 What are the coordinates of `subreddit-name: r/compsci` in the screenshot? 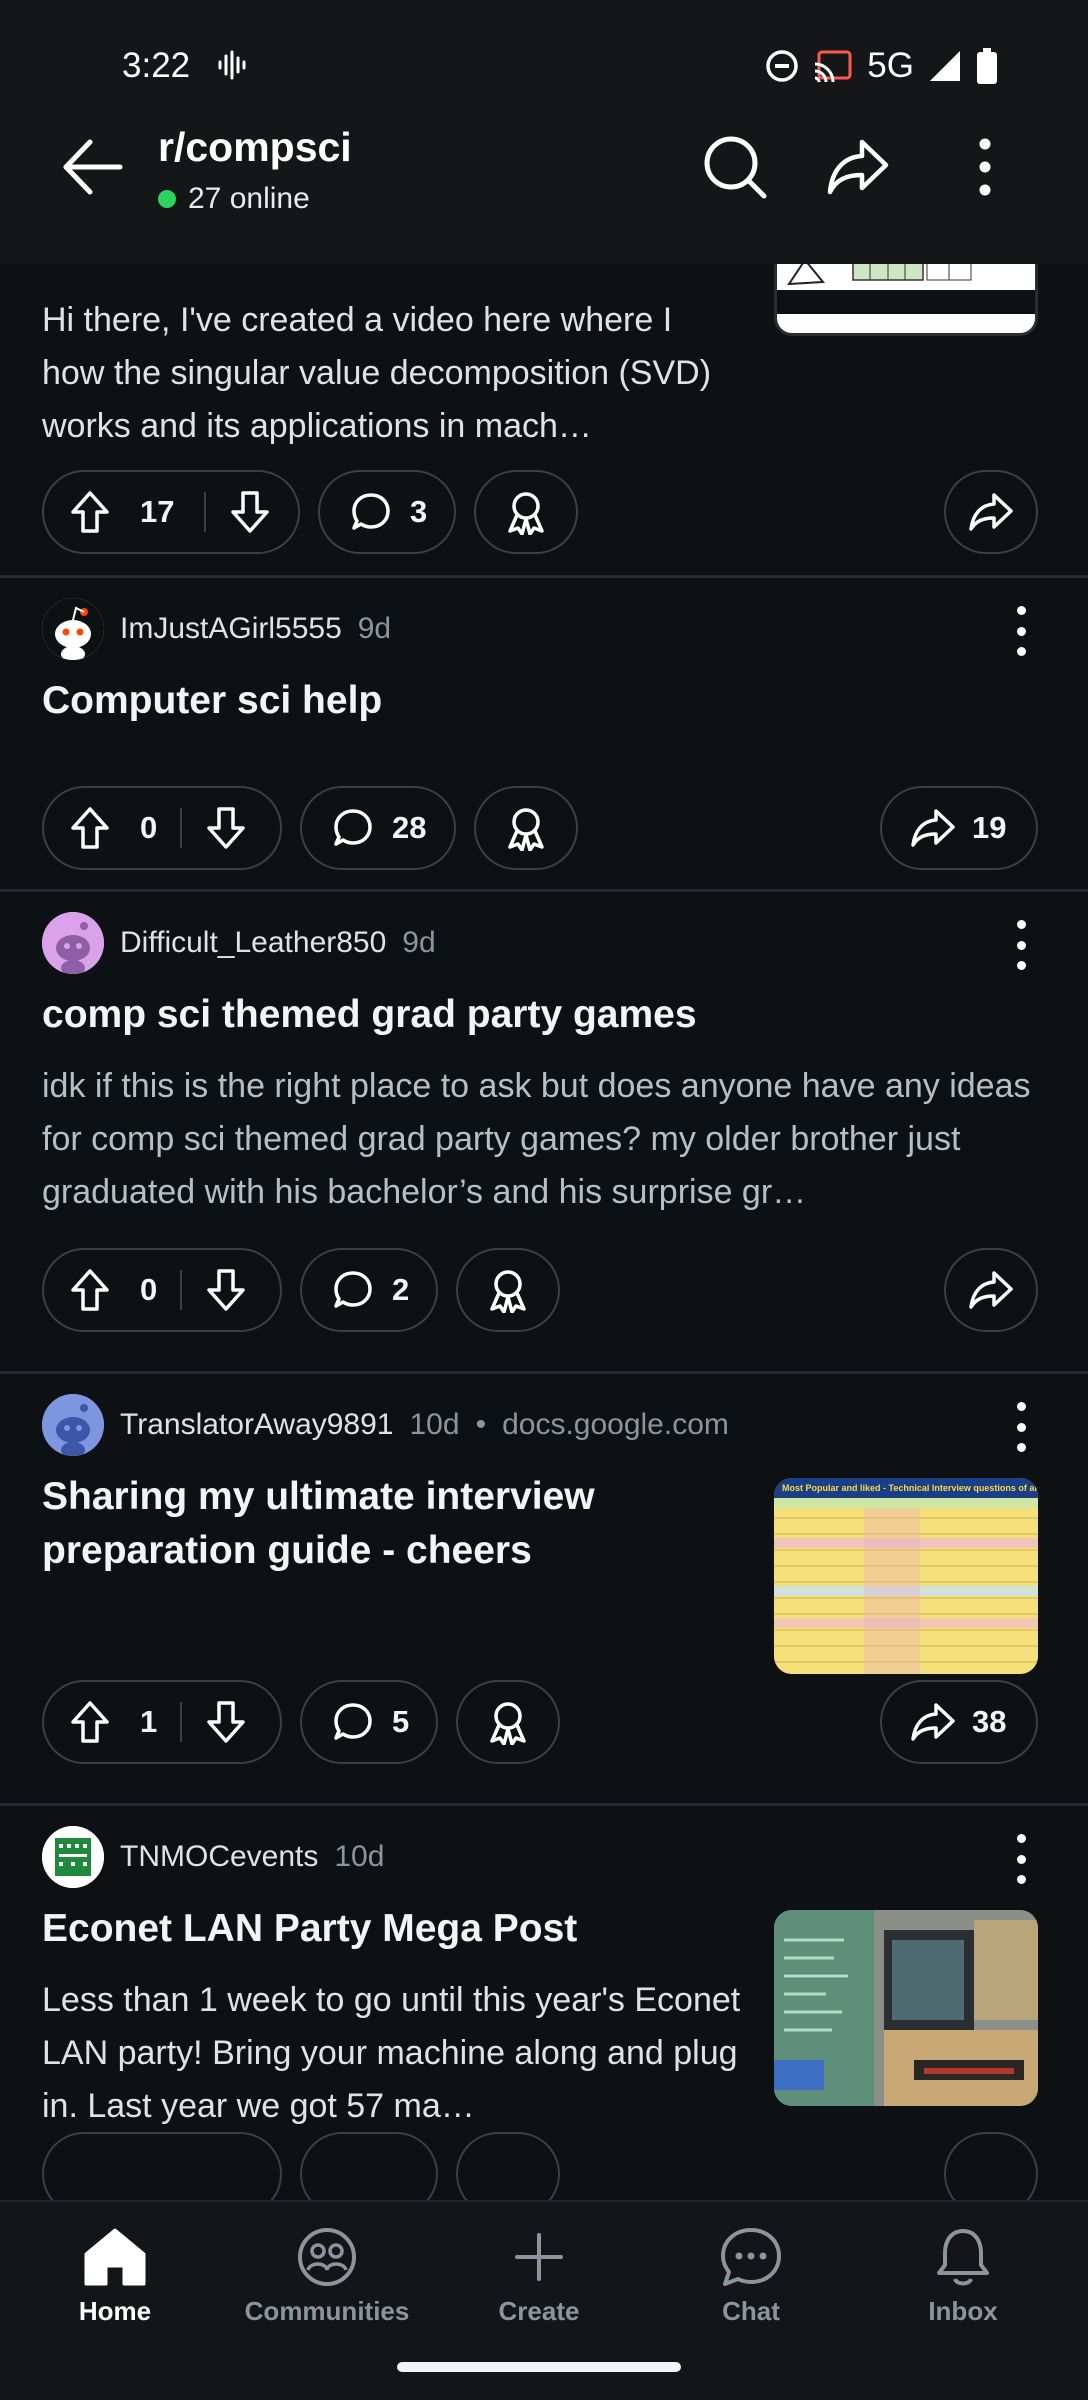 It's located at (255, 147).